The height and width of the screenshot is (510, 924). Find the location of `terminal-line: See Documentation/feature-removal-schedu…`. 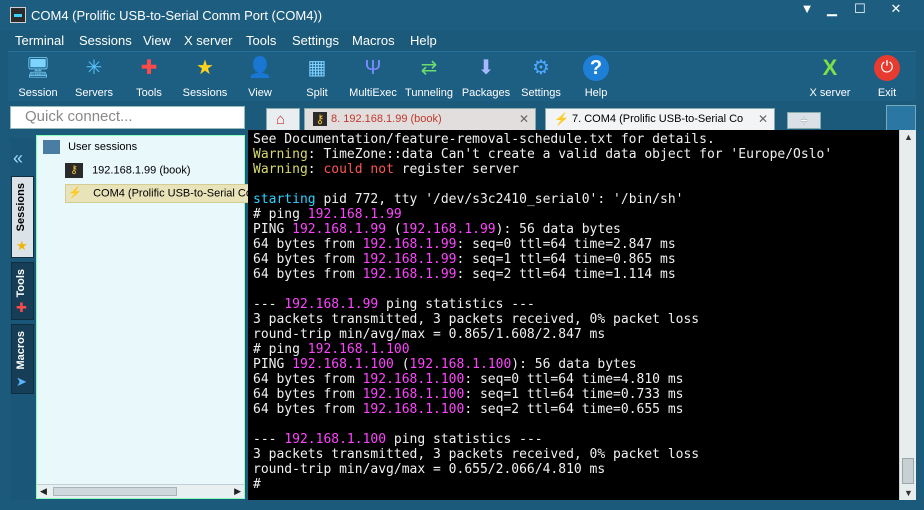

terminal-line: See Documentation/feature-removal-schedu… is located at coordinates (542, 139).